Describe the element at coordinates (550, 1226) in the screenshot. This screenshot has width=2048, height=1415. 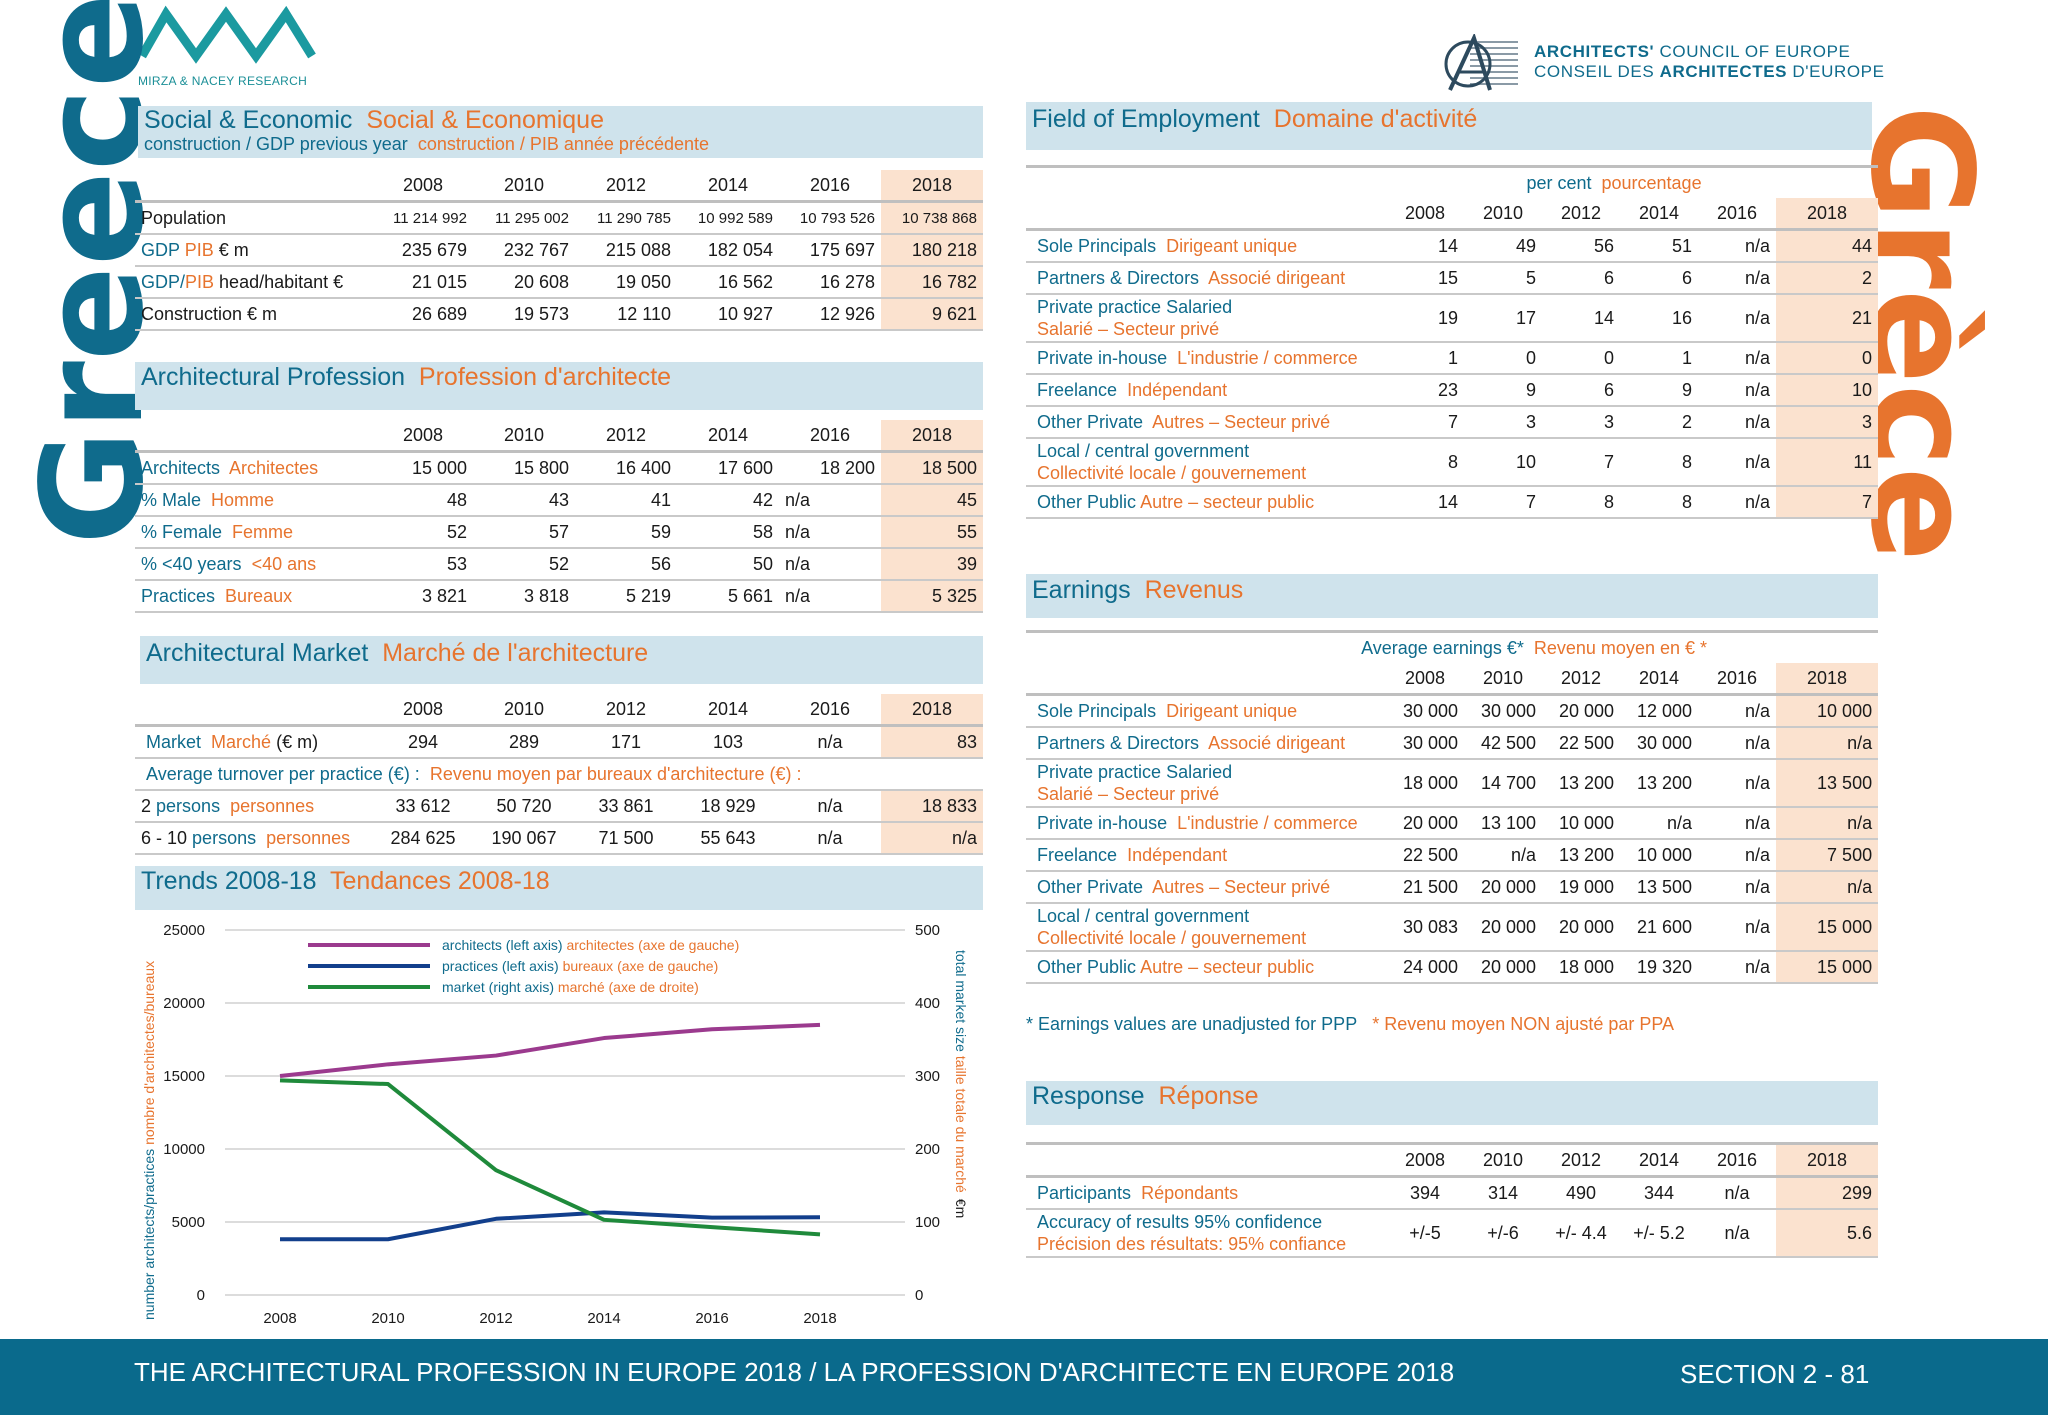
I see `series-line` at that location.